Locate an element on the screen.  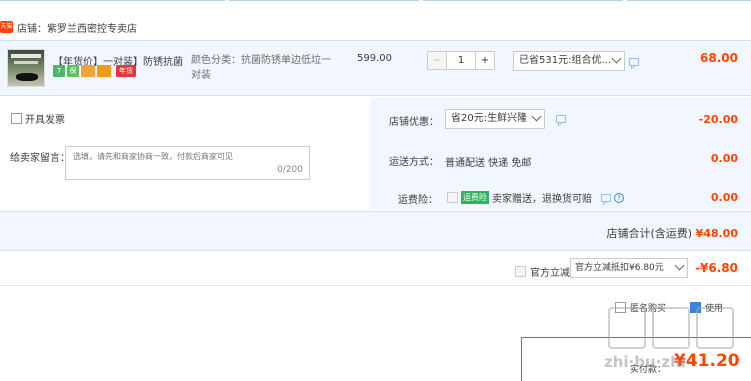
anonymous-label: 匿名购买 is located at coordinates (648, 309).